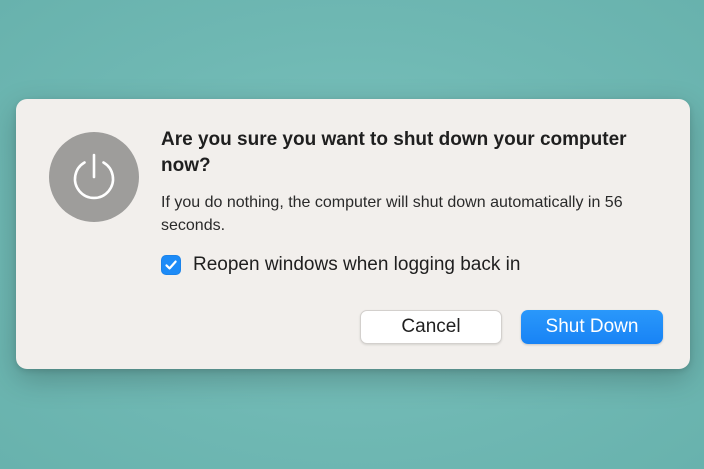  Describe the element at coordinates (592, 327) in the screenshot. I see `shut-down-button: Shut Down` at that location.